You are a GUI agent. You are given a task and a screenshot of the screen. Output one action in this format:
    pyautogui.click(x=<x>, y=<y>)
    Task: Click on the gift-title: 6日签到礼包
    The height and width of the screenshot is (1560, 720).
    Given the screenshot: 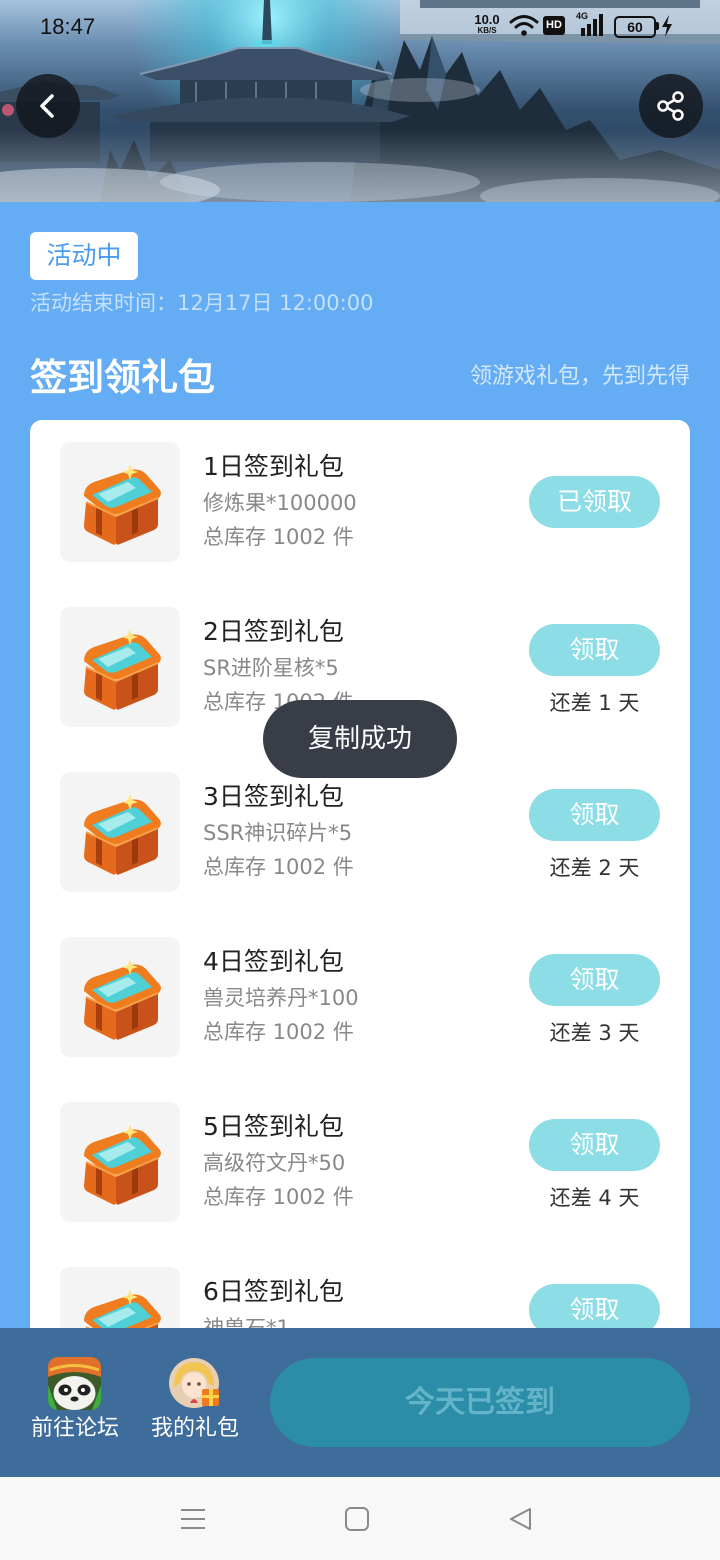 What is the action you would take?
    pyautogui.click(x=273, y=1291)
    